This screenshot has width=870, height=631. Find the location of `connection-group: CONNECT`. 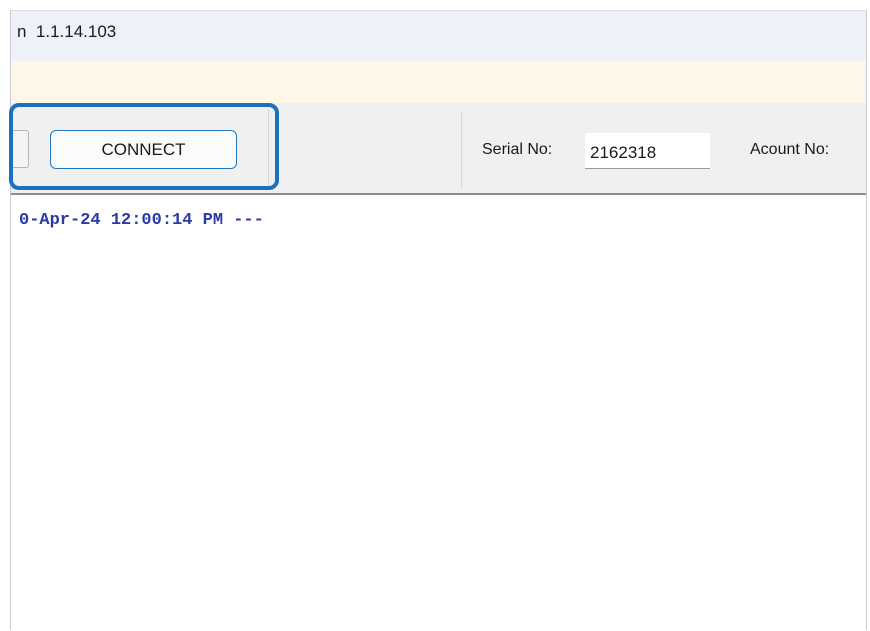

connection-group: CONNECT is located at coordinates (140, 149).